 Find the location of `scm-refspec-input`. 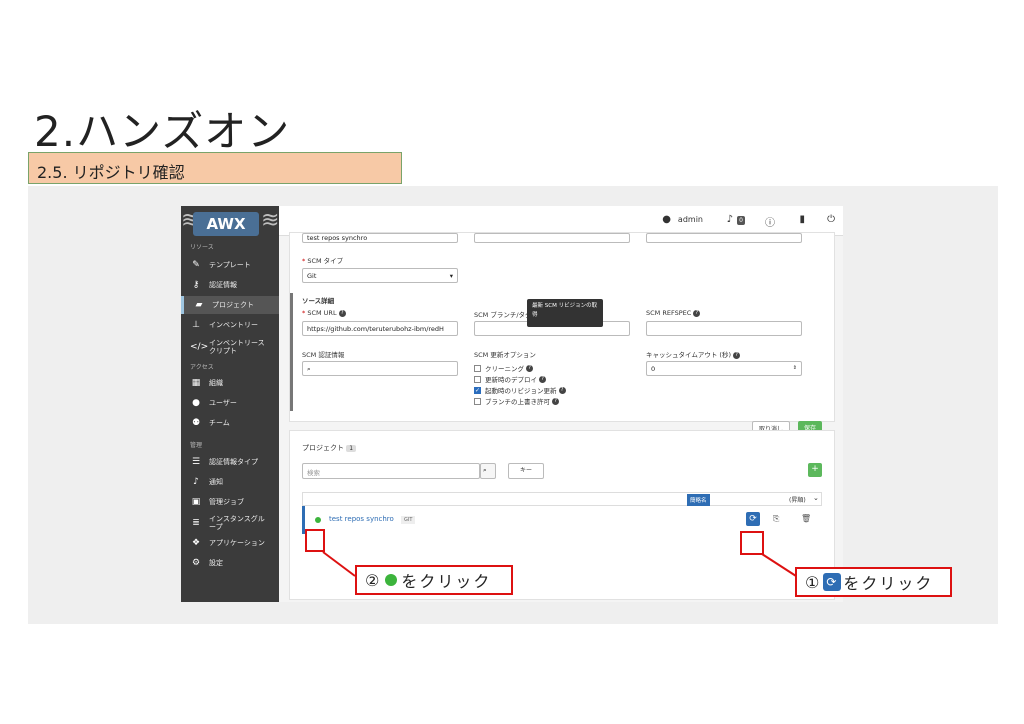

scm-refspec-input is located at coordinates (724, 328).